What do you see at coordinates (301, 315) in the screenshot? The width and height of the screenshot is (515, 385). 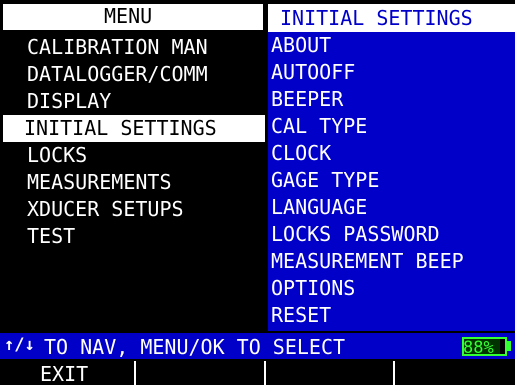 I see `submenu-item: RESET` at bounding box center [301, 315].